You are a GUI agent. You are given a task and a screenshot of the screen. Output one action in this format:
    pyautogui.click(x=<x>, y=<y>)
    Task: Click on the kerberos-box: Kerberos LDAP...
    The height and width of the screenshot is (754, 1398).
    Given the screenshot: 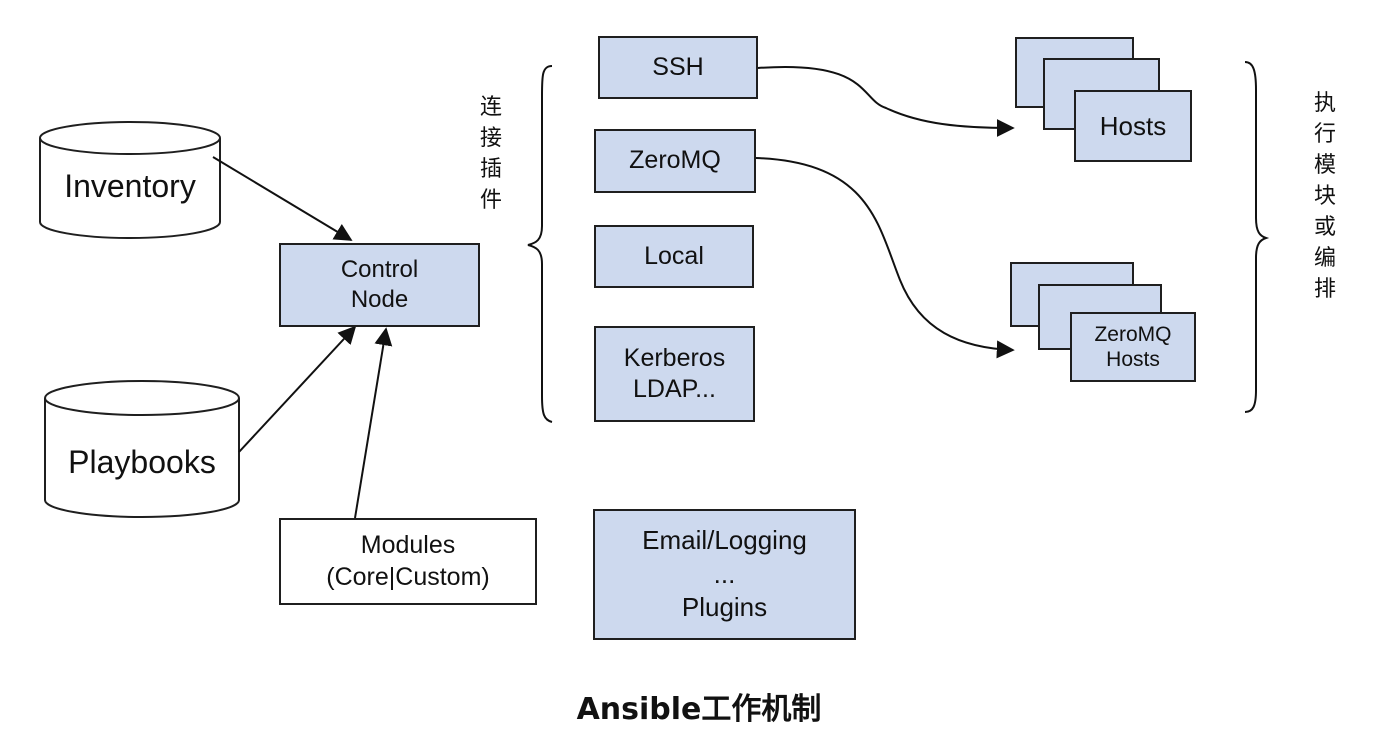 What is the action you would take?
    pyautogui.click(x=674, y=374)
    